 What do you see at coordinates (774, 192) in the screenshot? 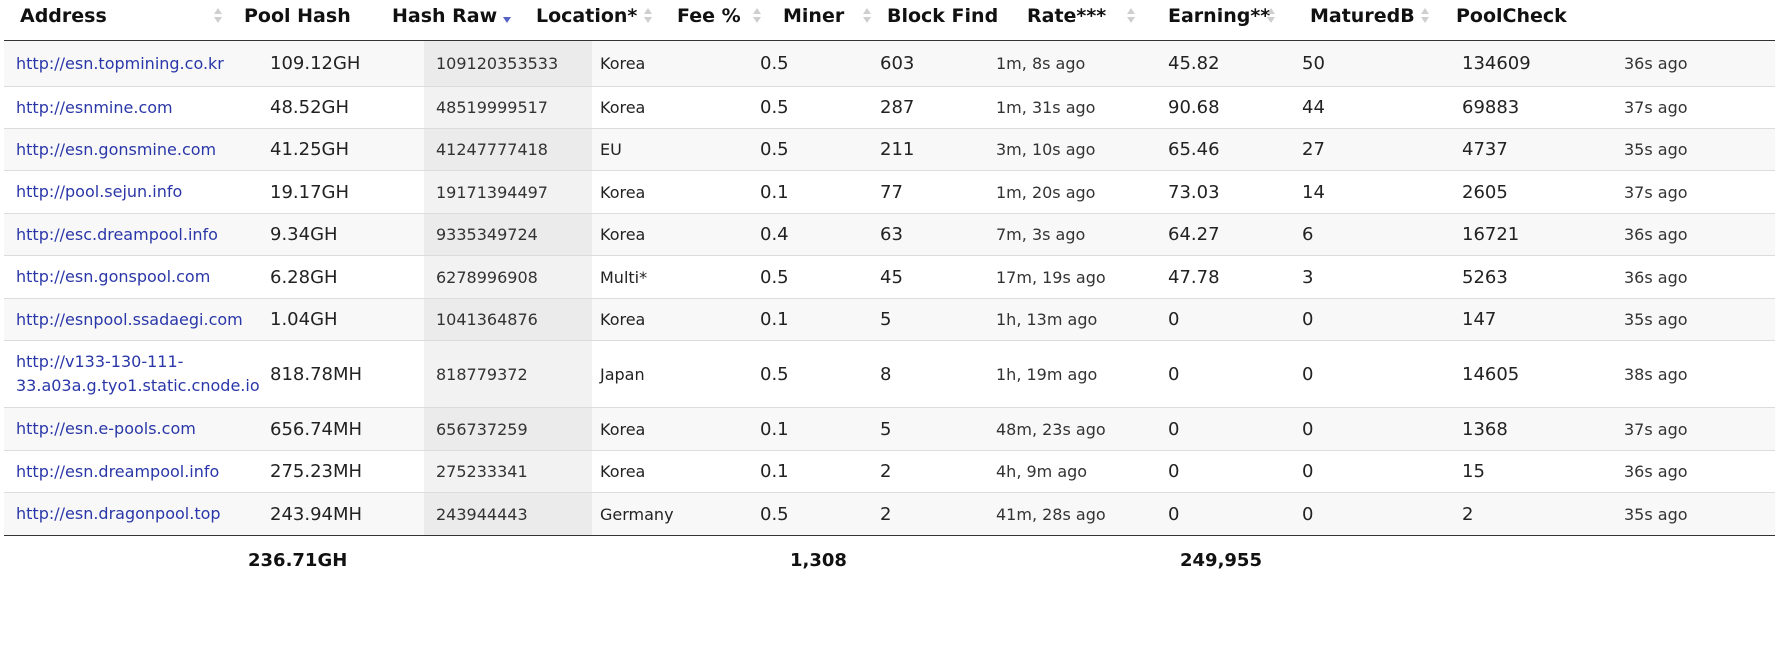
I see `cell-fee: 0.1` at bounding box center [774, 192].